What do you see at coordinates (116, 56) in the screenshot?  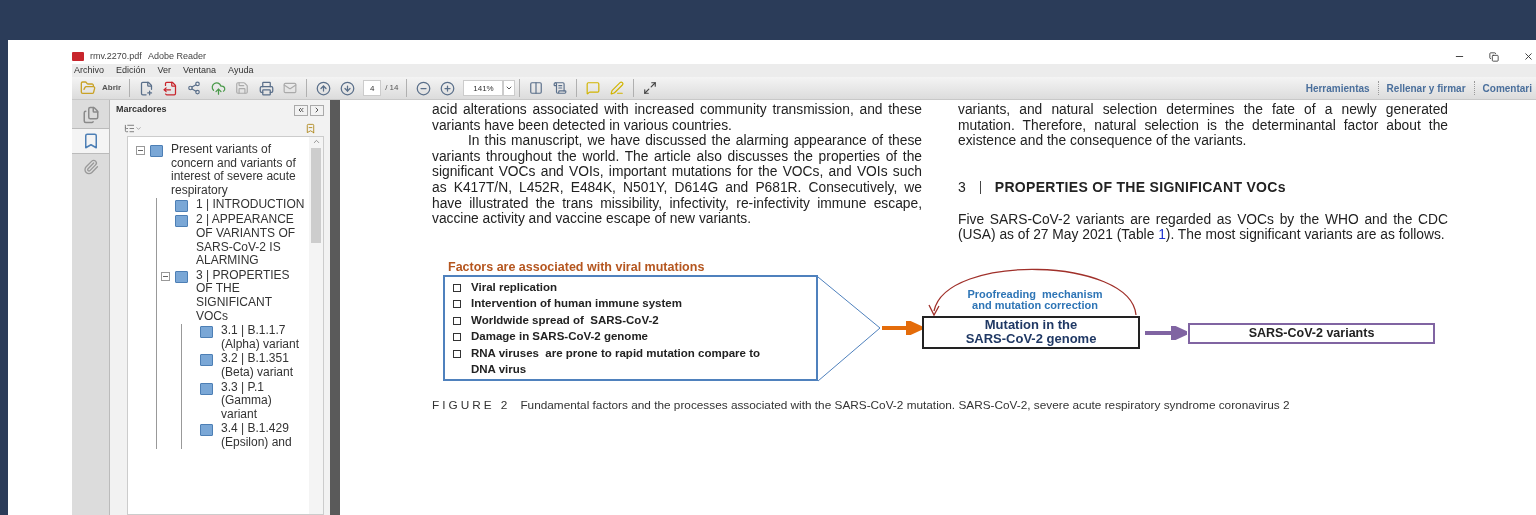 I see `window-title: rmv.2270.pdf` at bounding box center [116, 56].